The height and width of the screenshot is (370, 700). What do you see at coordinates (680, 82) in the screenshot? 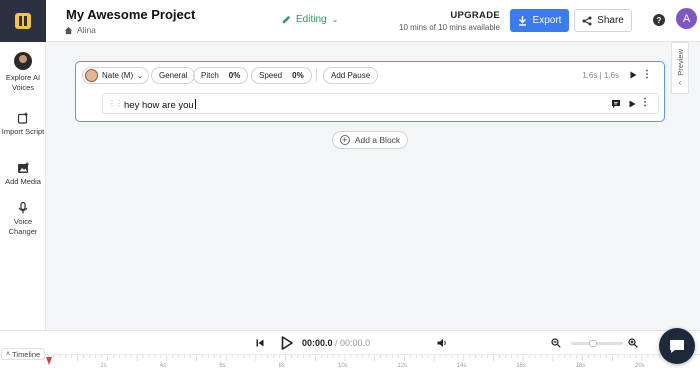
I see `chevron-left-icon: ‹` at bounding box center [680, 82].